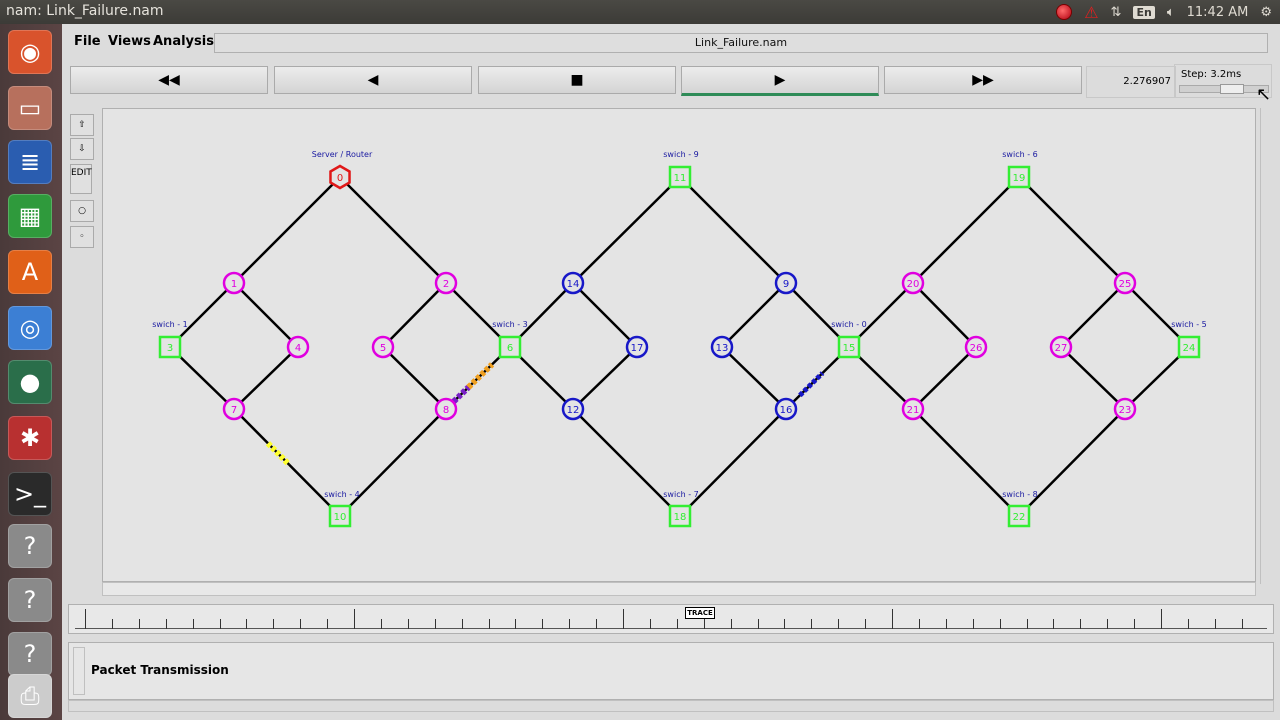 This screenshot has width=1280, height=720. What do you see at coordinates (30, 328) in the screenshot?
I see `chromium-icon: ◎` at bounding box center [30, 328].